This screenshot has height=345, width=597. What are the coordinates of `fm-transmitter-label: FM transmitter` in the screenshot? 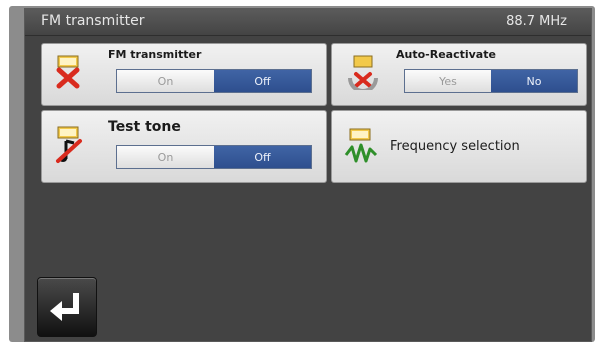 It's located at (155, 54).